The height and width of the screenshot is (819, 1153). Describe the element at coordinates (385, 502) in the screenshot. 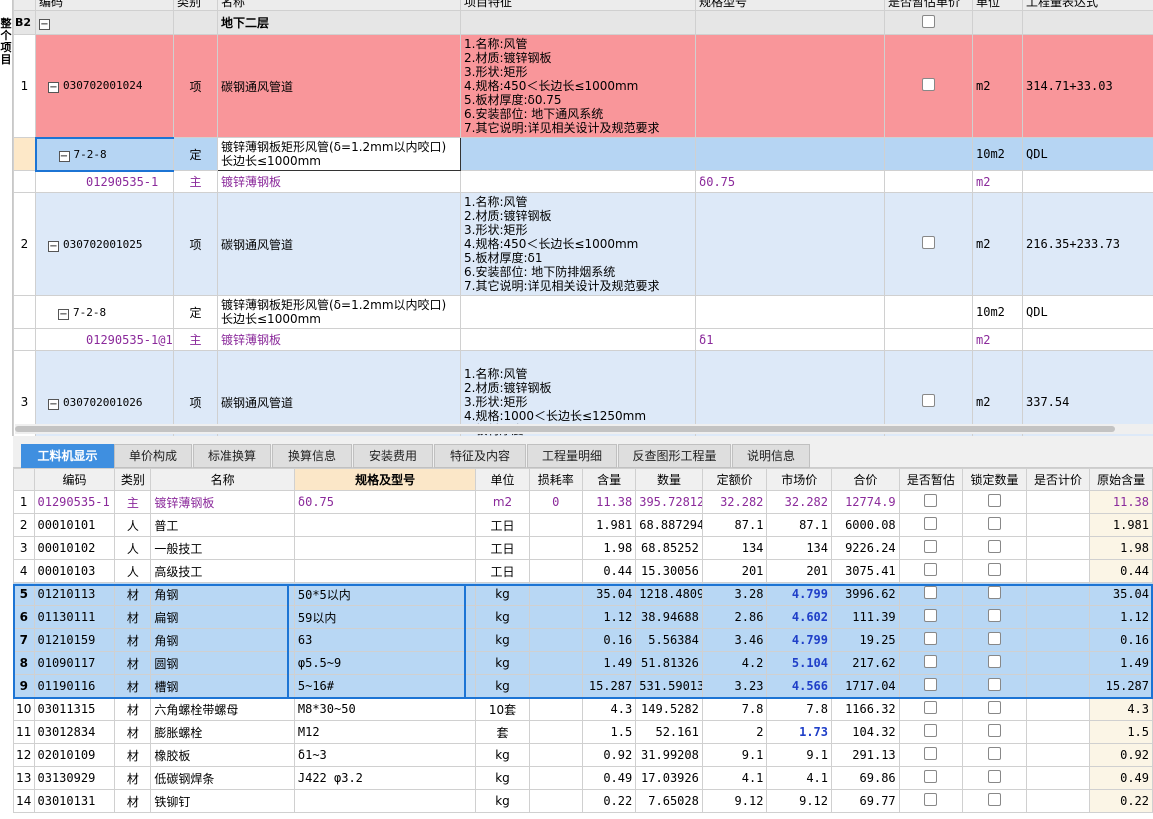

I see `cell-spec: δ0.75` at that location.